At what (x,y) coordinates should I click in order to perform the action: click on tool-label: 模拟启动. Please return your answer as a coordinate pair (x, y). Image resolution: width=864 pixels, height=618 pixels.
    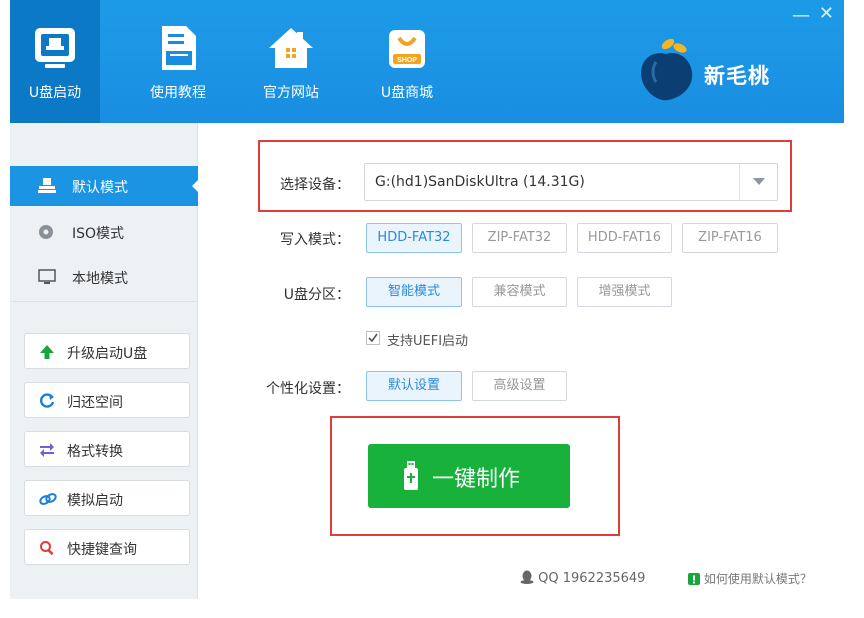
    Looking at the image, I should click on (95, 501).